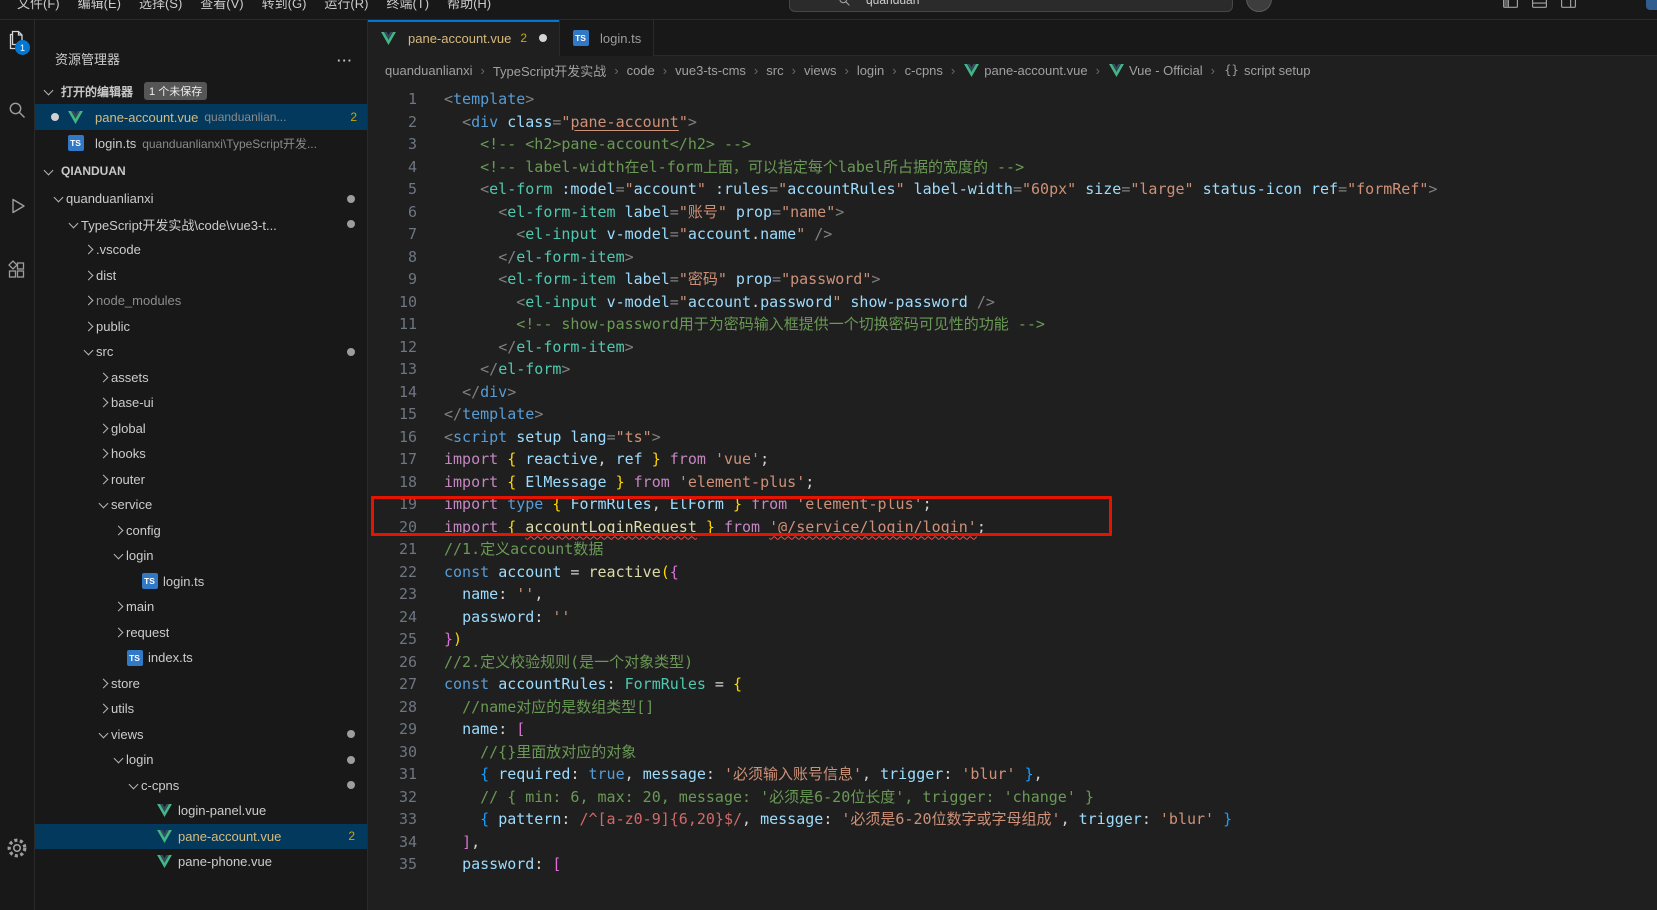 The width and height of the screenshot is (1657, 910). I want to click on toggle-panel-icon, so click(1539, 7).